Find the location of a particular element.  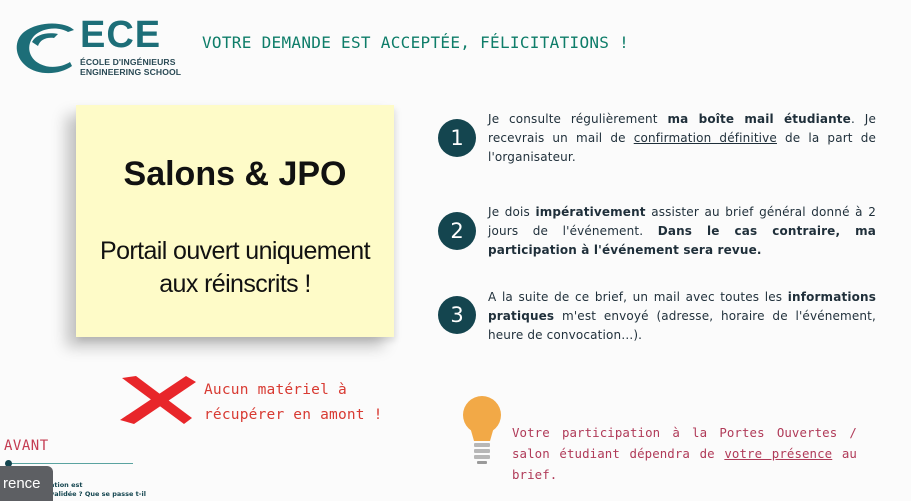

text-run: impérativement is located at coordinates (590, 212).